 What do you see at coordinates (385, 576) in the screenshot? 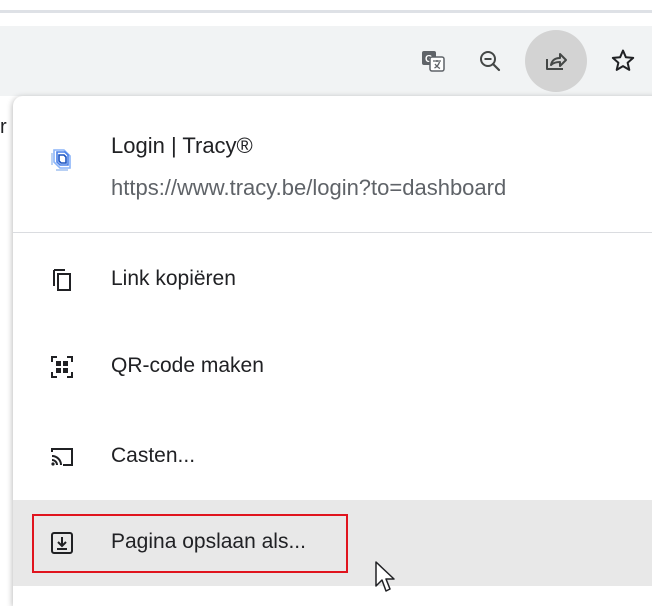
I see `mouse-cursor-icon` at bounding box center [385, 576].